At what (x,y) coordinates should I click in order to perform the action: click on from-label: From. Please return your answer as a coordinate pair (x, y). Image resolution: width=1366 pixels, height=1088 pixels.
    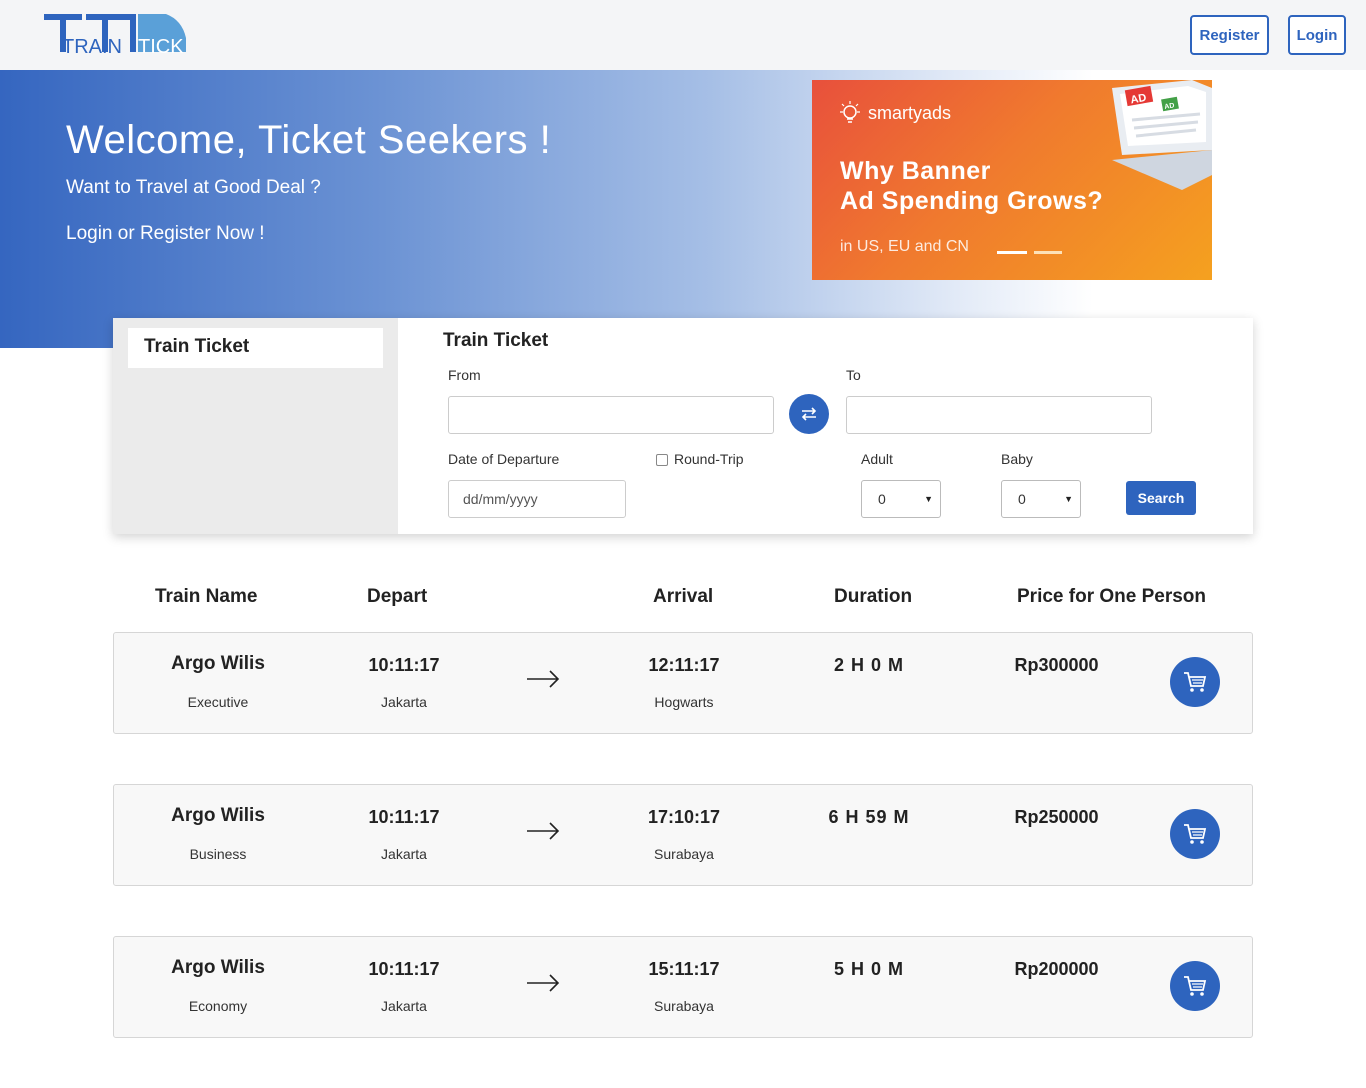
    Looking at the image, I should click on (464, 375).